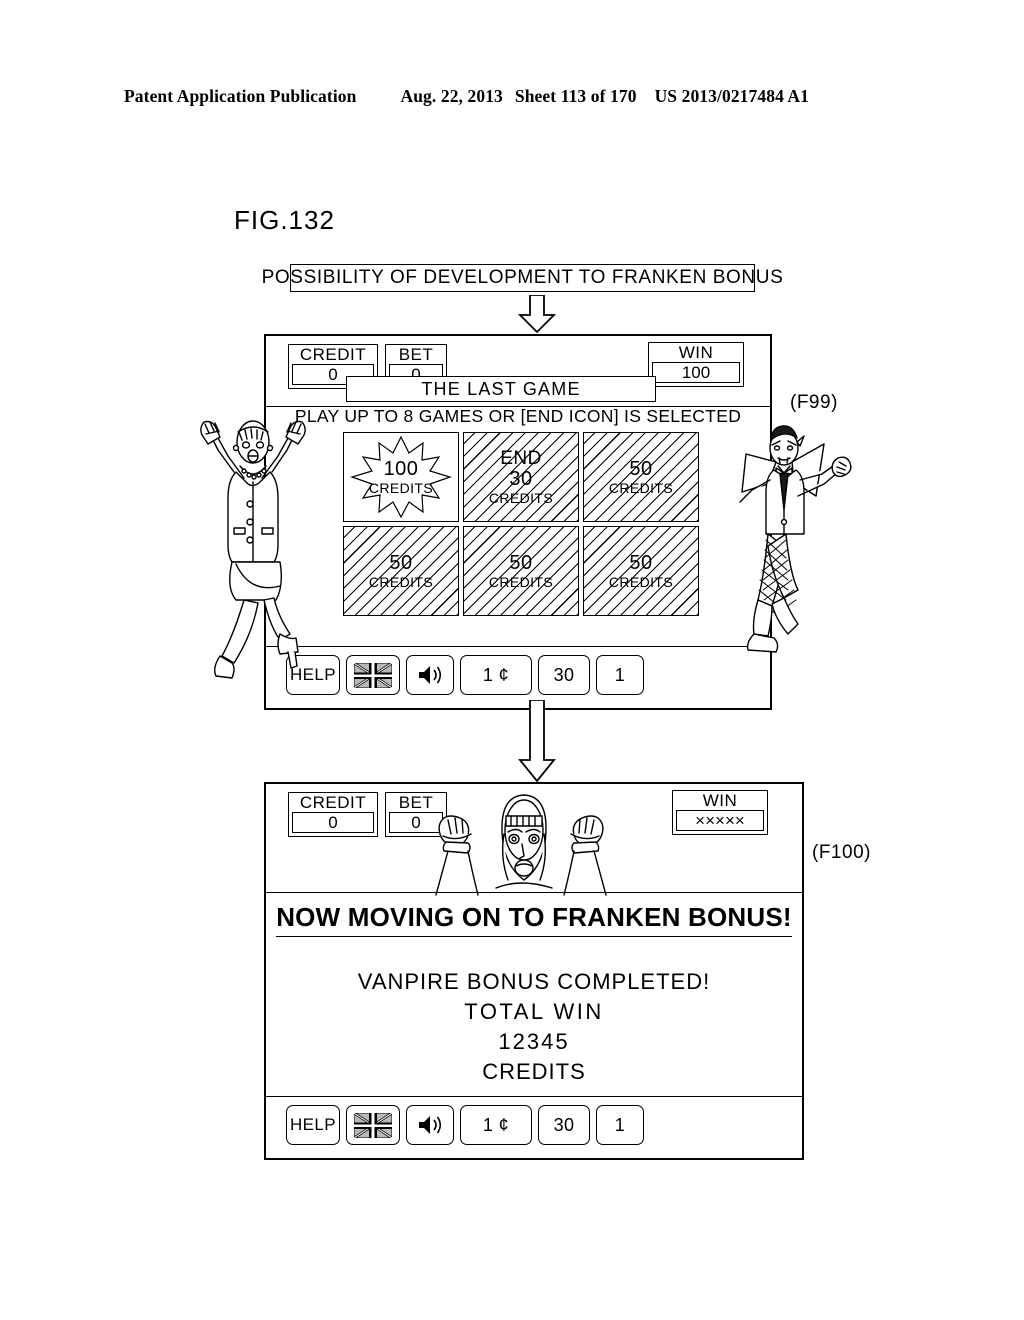 The width and height of the screenshot is (1024, 1320). I want to click on sheet-number: Sheet 113 of 170, so click(575, 96).